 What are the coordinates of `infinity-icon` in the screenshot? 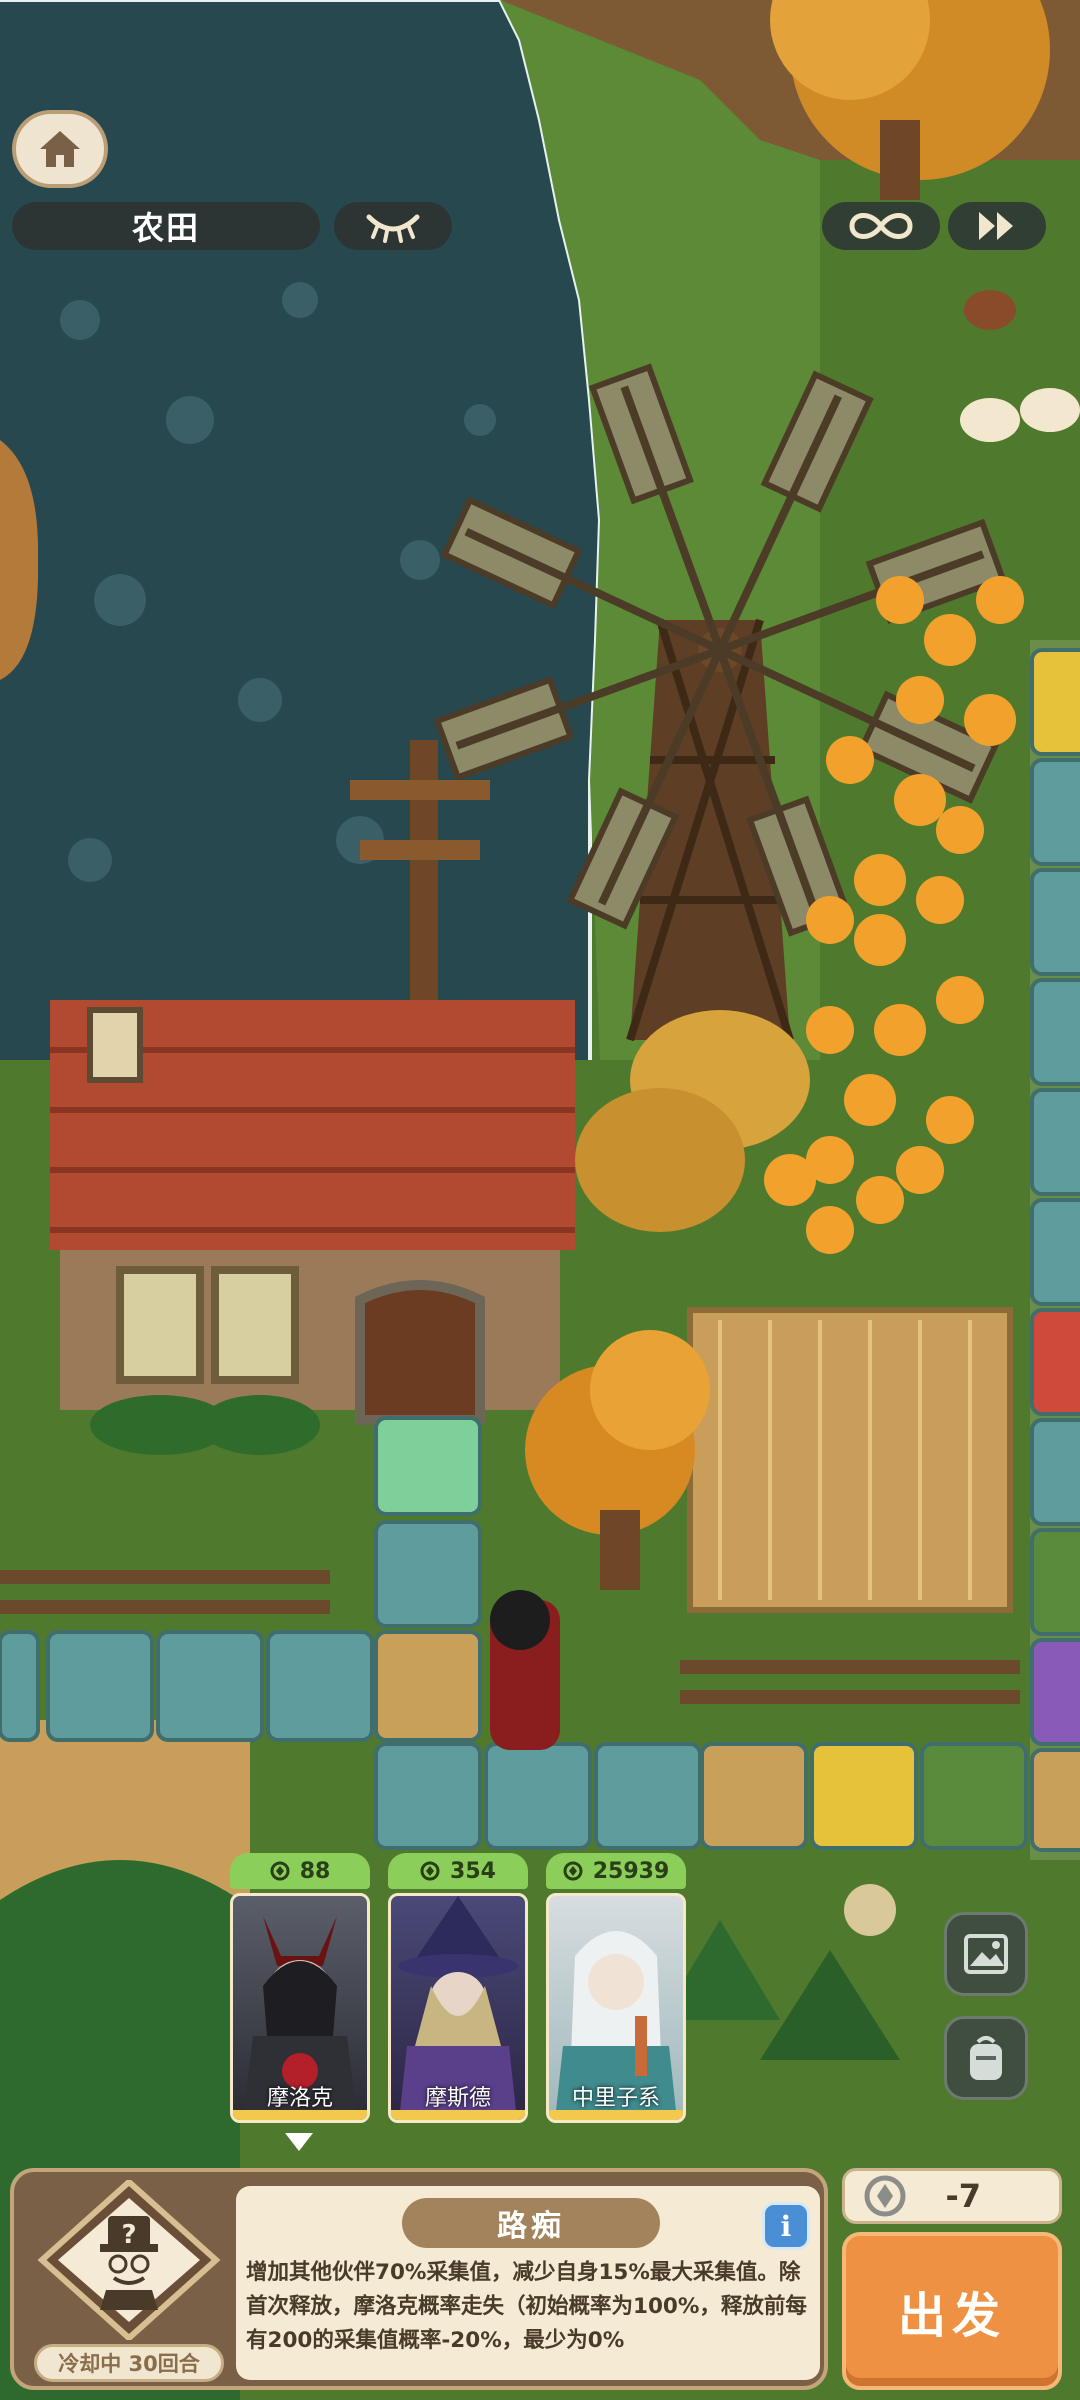 It's located at (881, 226).